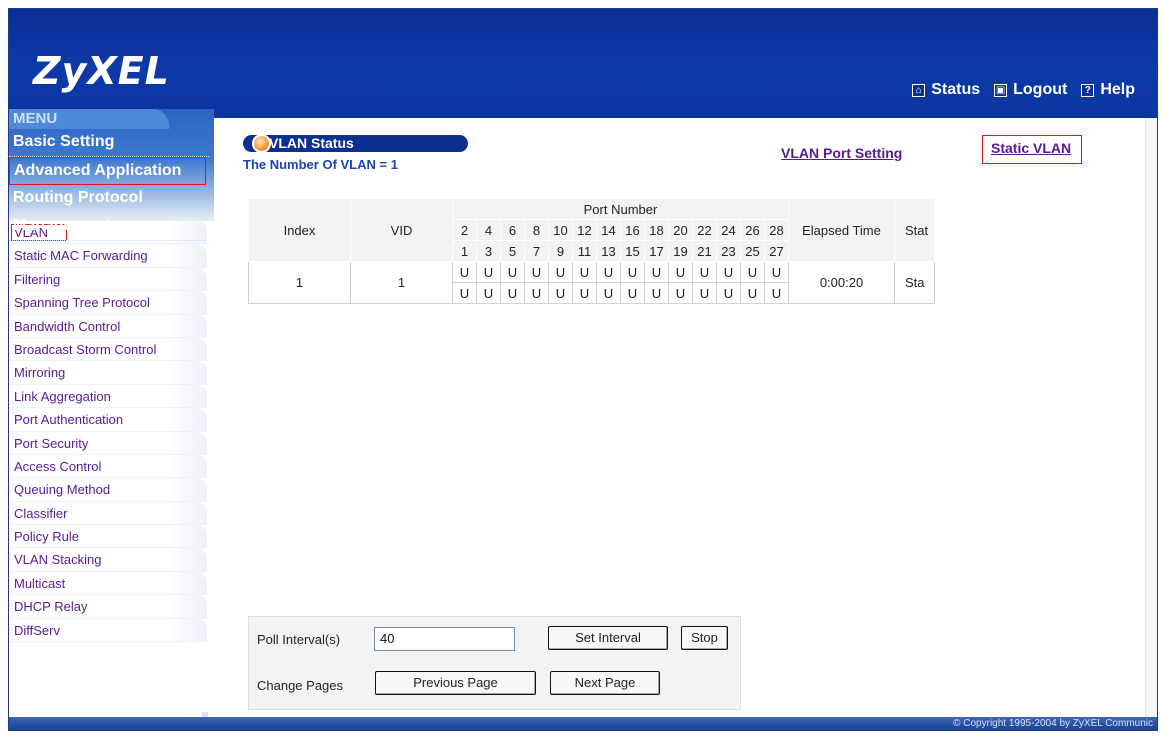 The width and height of the screenshot is (1167, 740). I want to click on vlan-count: The Number Of VLAN = 1, so click(320, 164).